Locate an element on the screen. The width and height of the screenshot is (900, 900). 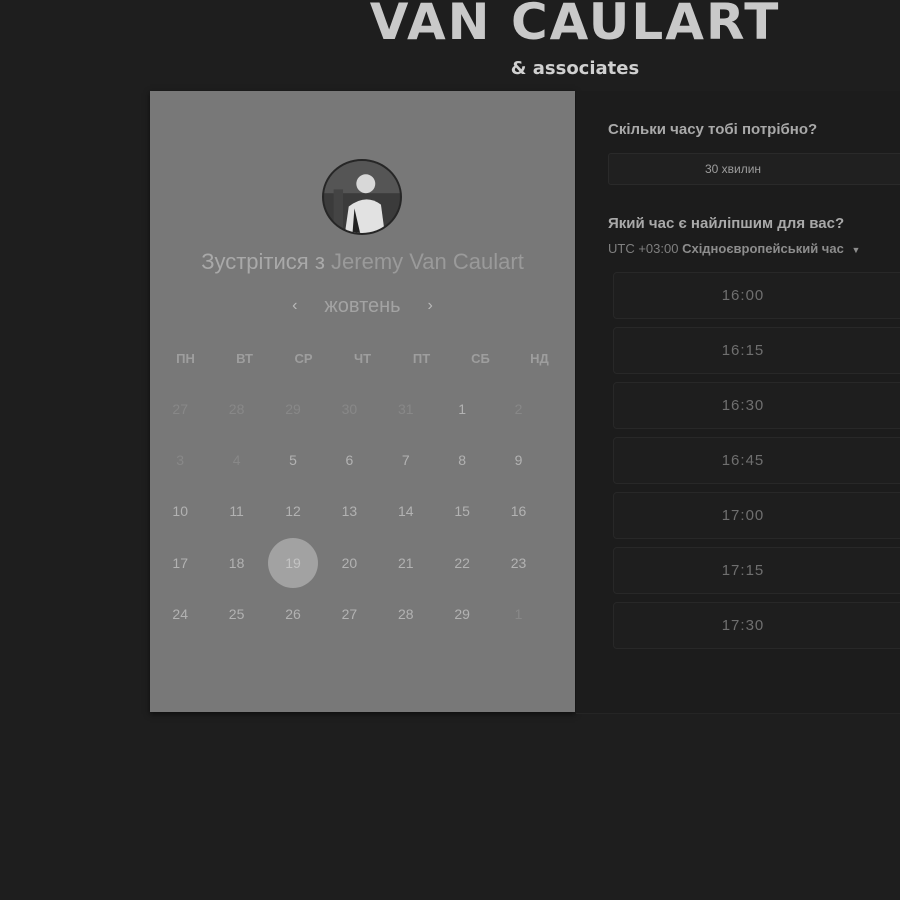
timezone-name: Східноєвропейський час is located at coordinates (763, 248).